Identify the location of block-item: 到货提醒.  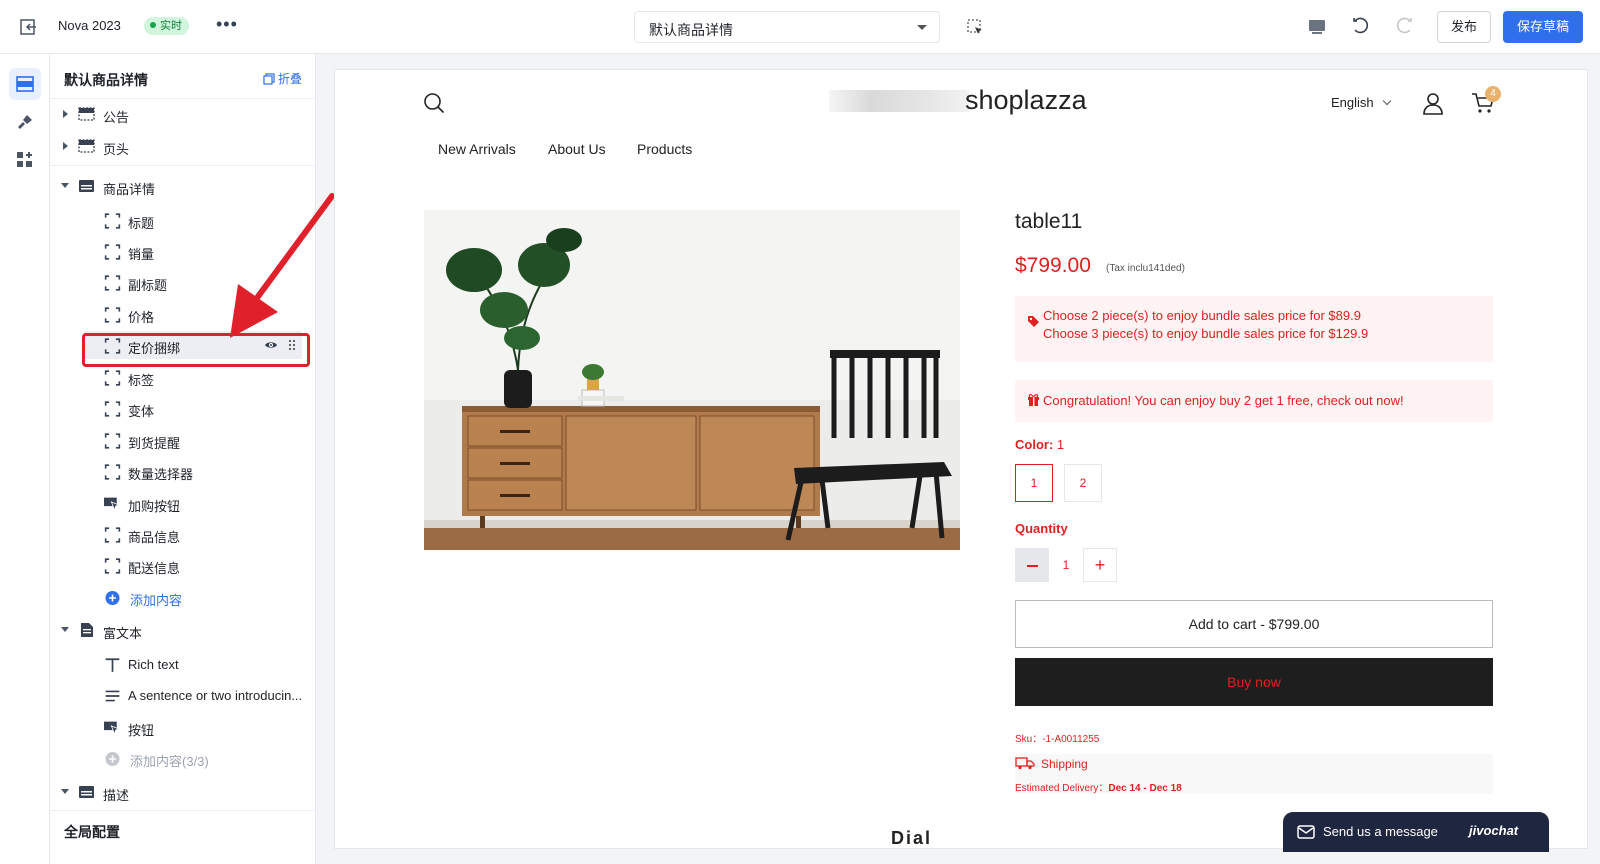
(183, 440).